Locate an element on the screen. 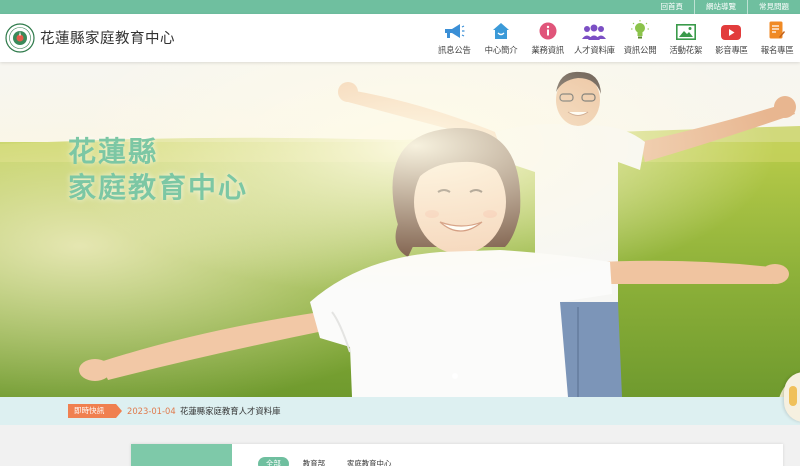  nav-label: 資訊公開 is located at coordinates (640, 50).